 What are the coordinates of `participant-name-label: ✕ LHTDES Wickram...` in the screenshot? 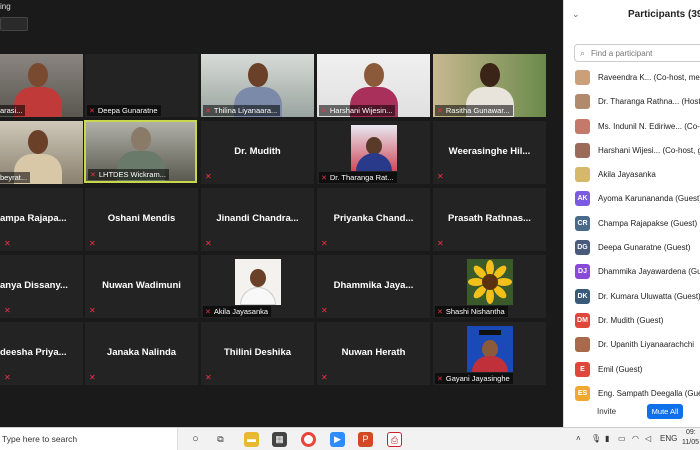 It's located at (128, 174).